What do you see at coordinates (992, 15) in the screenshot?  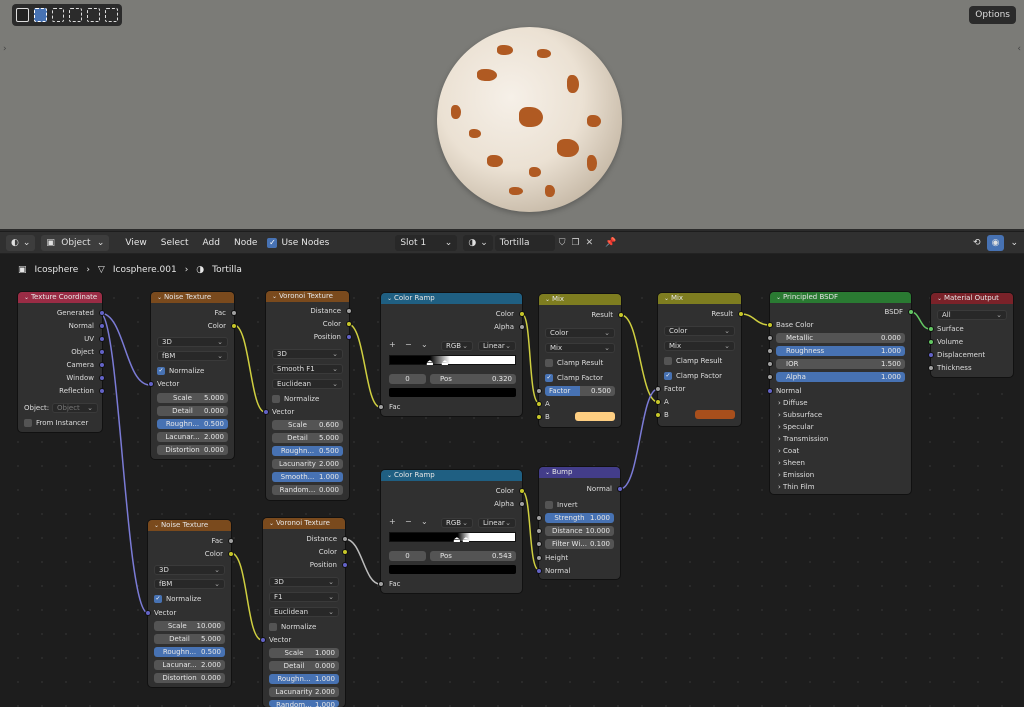 I see `options-button: Options` at bounding box center [992, 15].